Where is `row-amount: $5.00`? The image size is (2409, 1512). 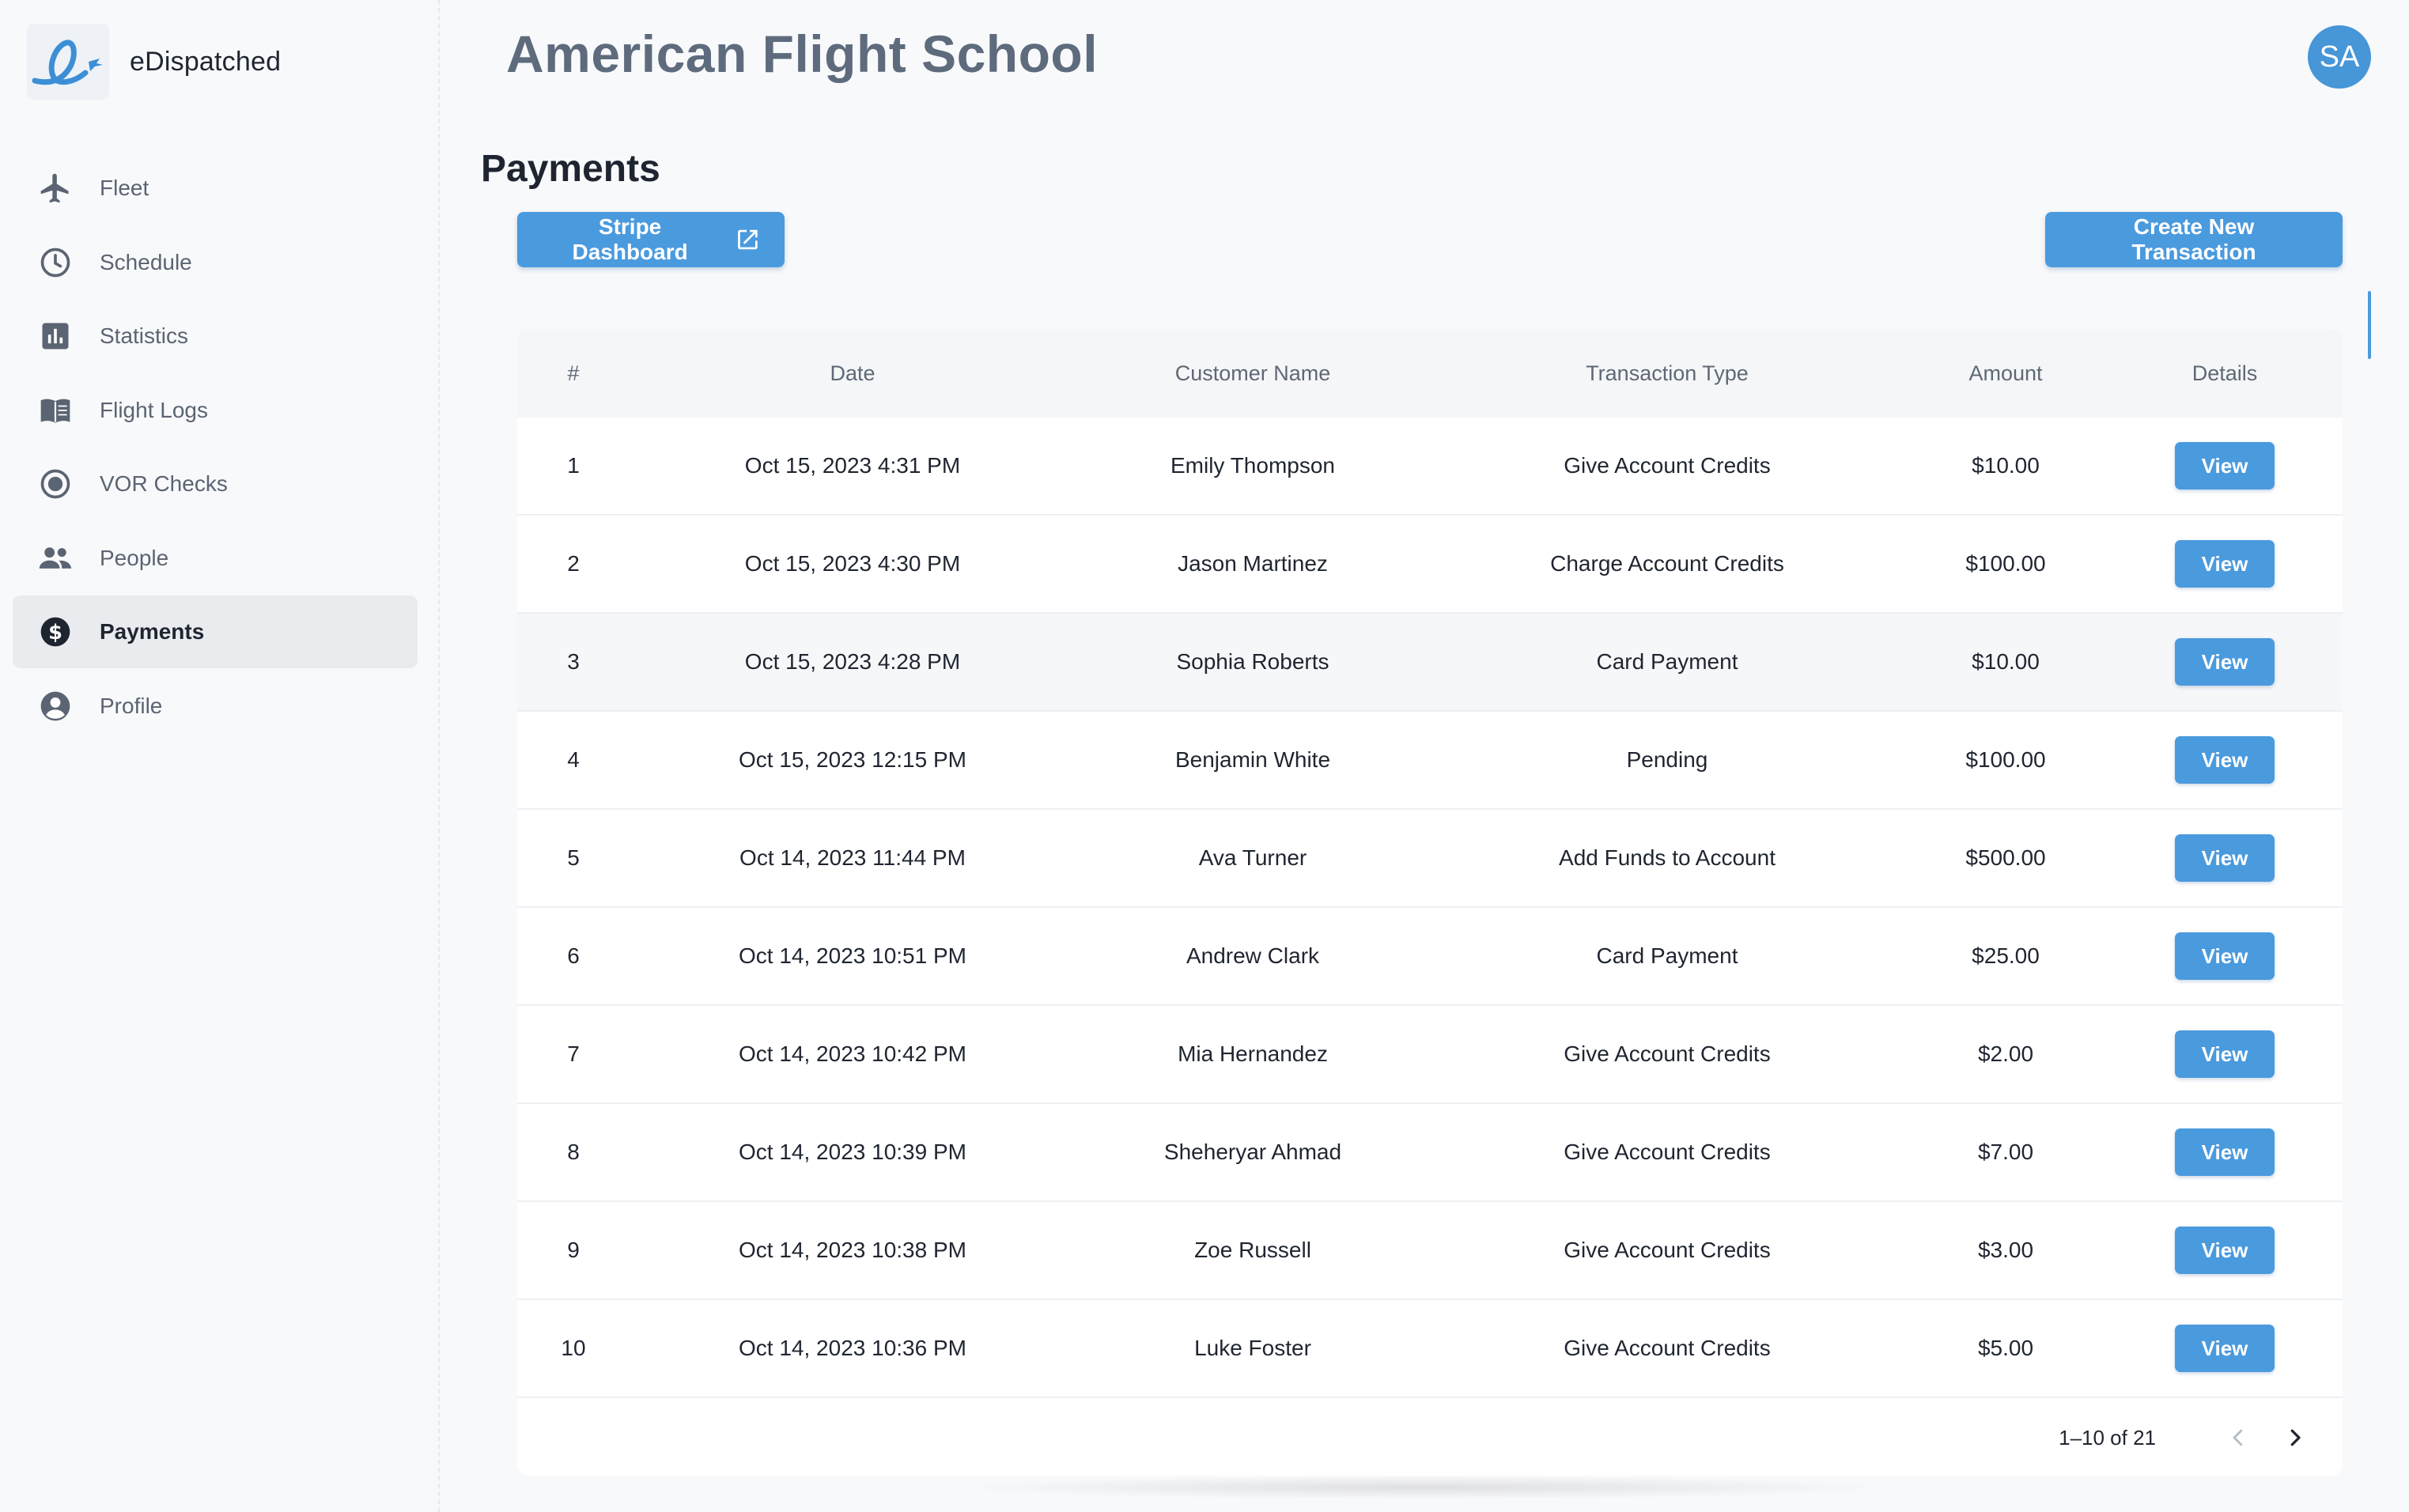 row-amount: $5.00 is located at coordinates (2005, 1348).